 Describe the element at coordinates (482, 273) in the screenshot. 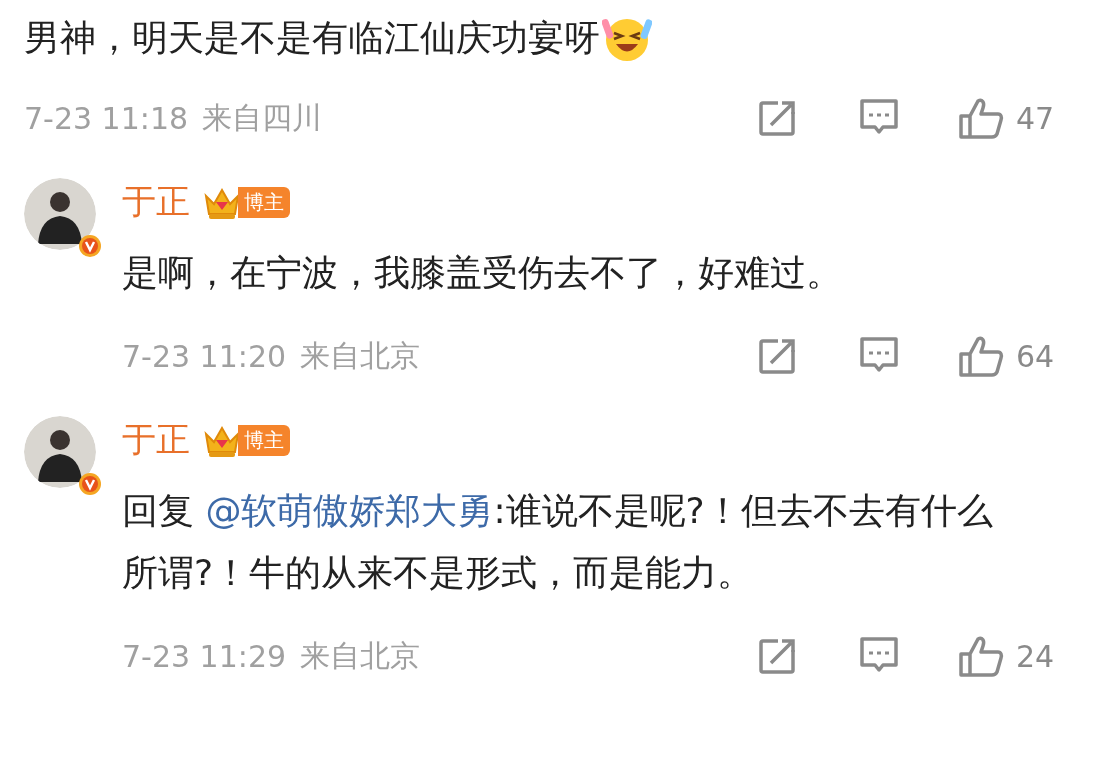

I see `reply-text: 是啊，在宁波，我膝盖受伤去不了，好难过。` at that location.